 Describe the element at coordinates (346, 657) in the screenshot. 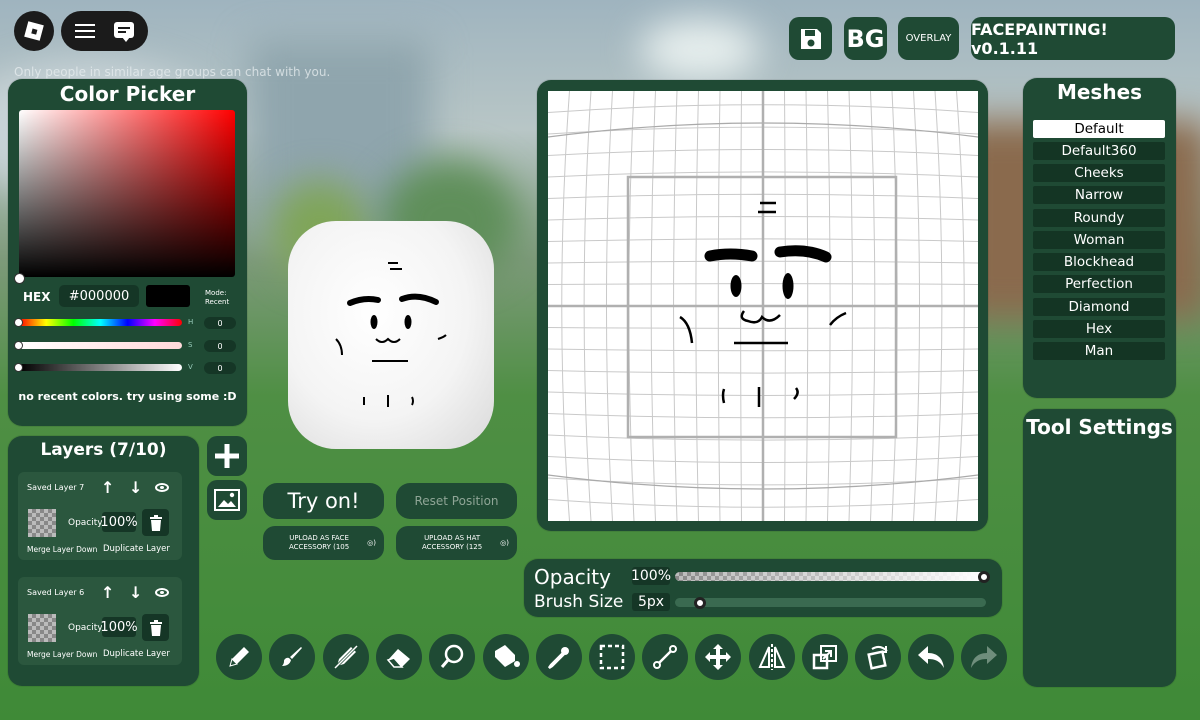

I see `eraser-stroke-tool-button` at that location.